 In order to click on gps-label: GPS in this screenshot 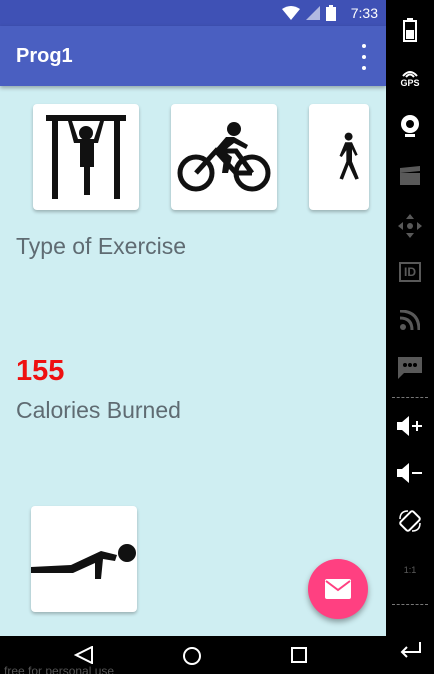, I will do `click(410, 83)`.